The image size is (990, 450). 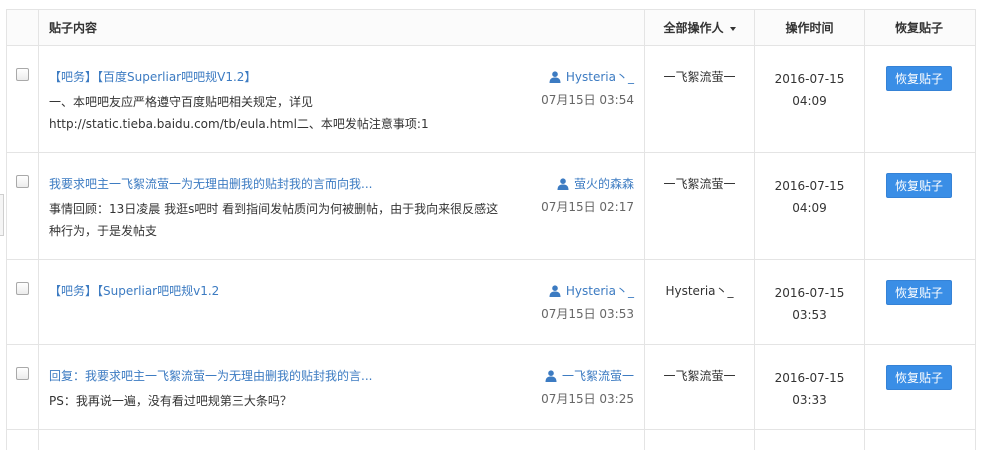 I want to click on operator-filter-dropdown: 全部操作人, so click(x=700, y=27).